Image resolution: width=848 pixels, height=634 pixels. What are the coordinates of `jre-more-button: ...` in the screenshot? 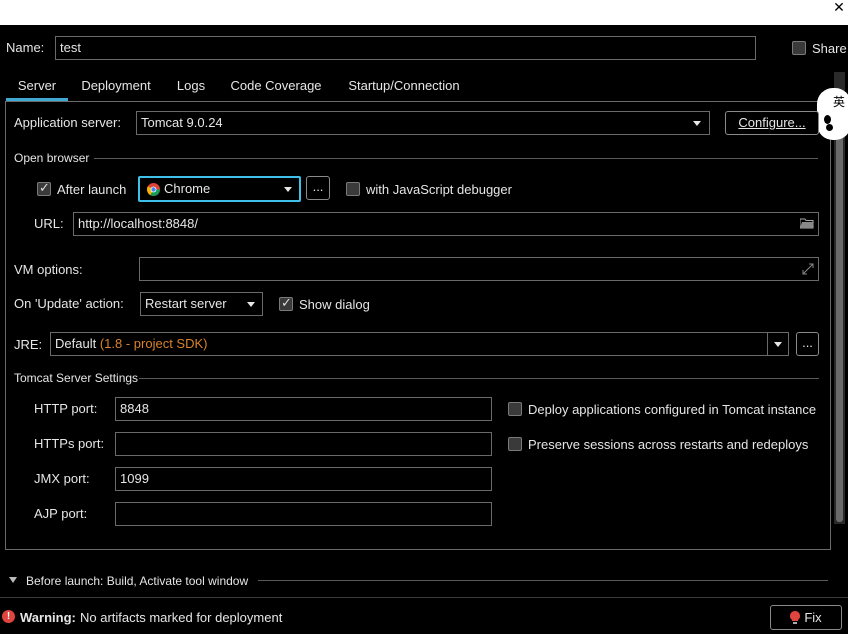 It's located at (807, 344).